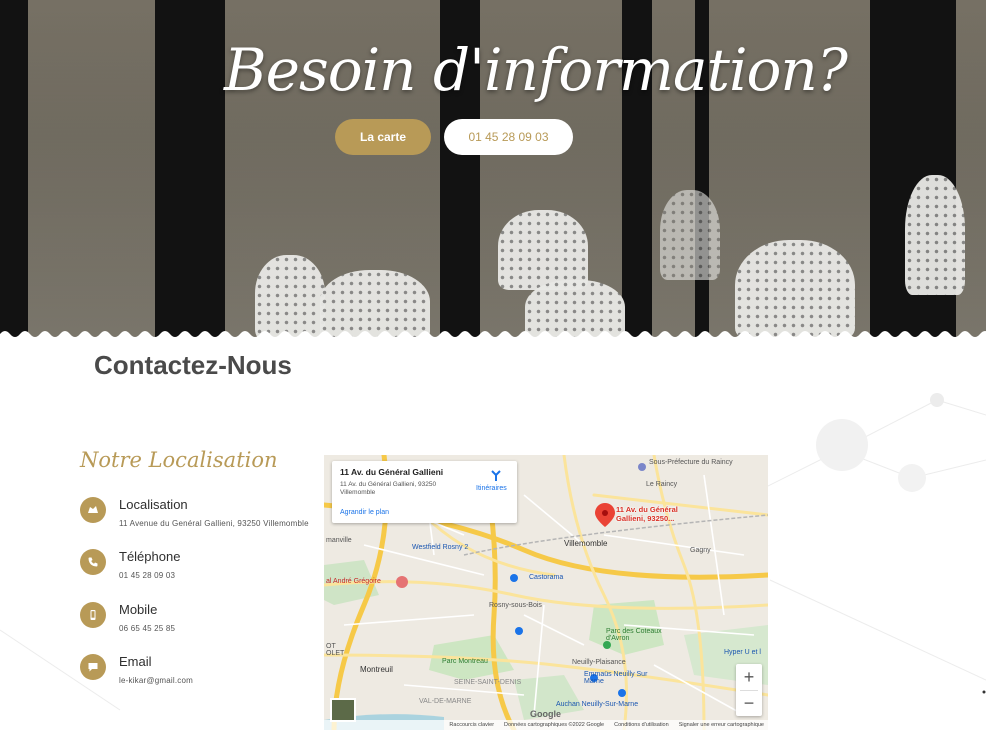 This screenshot has height=735, width=986. What do you see at coordinates (153, 504) in the screenshot?
I see `info-label: Localisation` at bounding box center [153, 504].